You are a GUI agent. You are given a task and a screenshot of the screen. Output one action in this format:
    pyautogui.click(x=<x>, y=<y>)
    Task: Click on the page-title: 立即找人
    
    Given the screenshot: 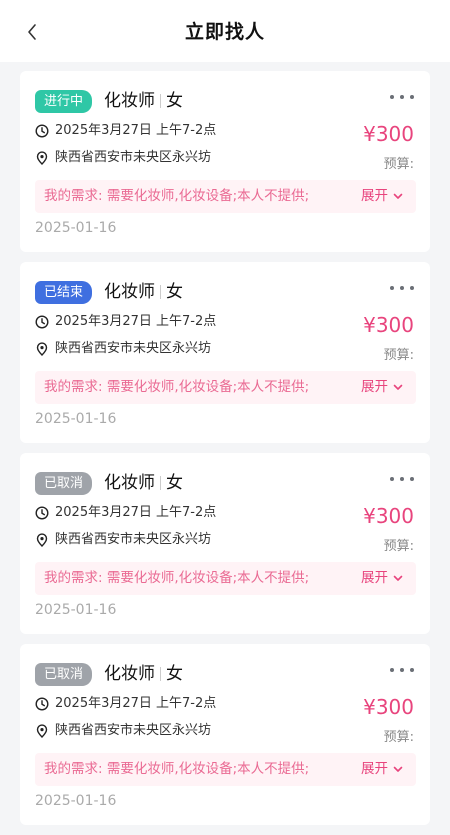 What is the action you would take?
    pyautogui.click(x=224, y=32)
    